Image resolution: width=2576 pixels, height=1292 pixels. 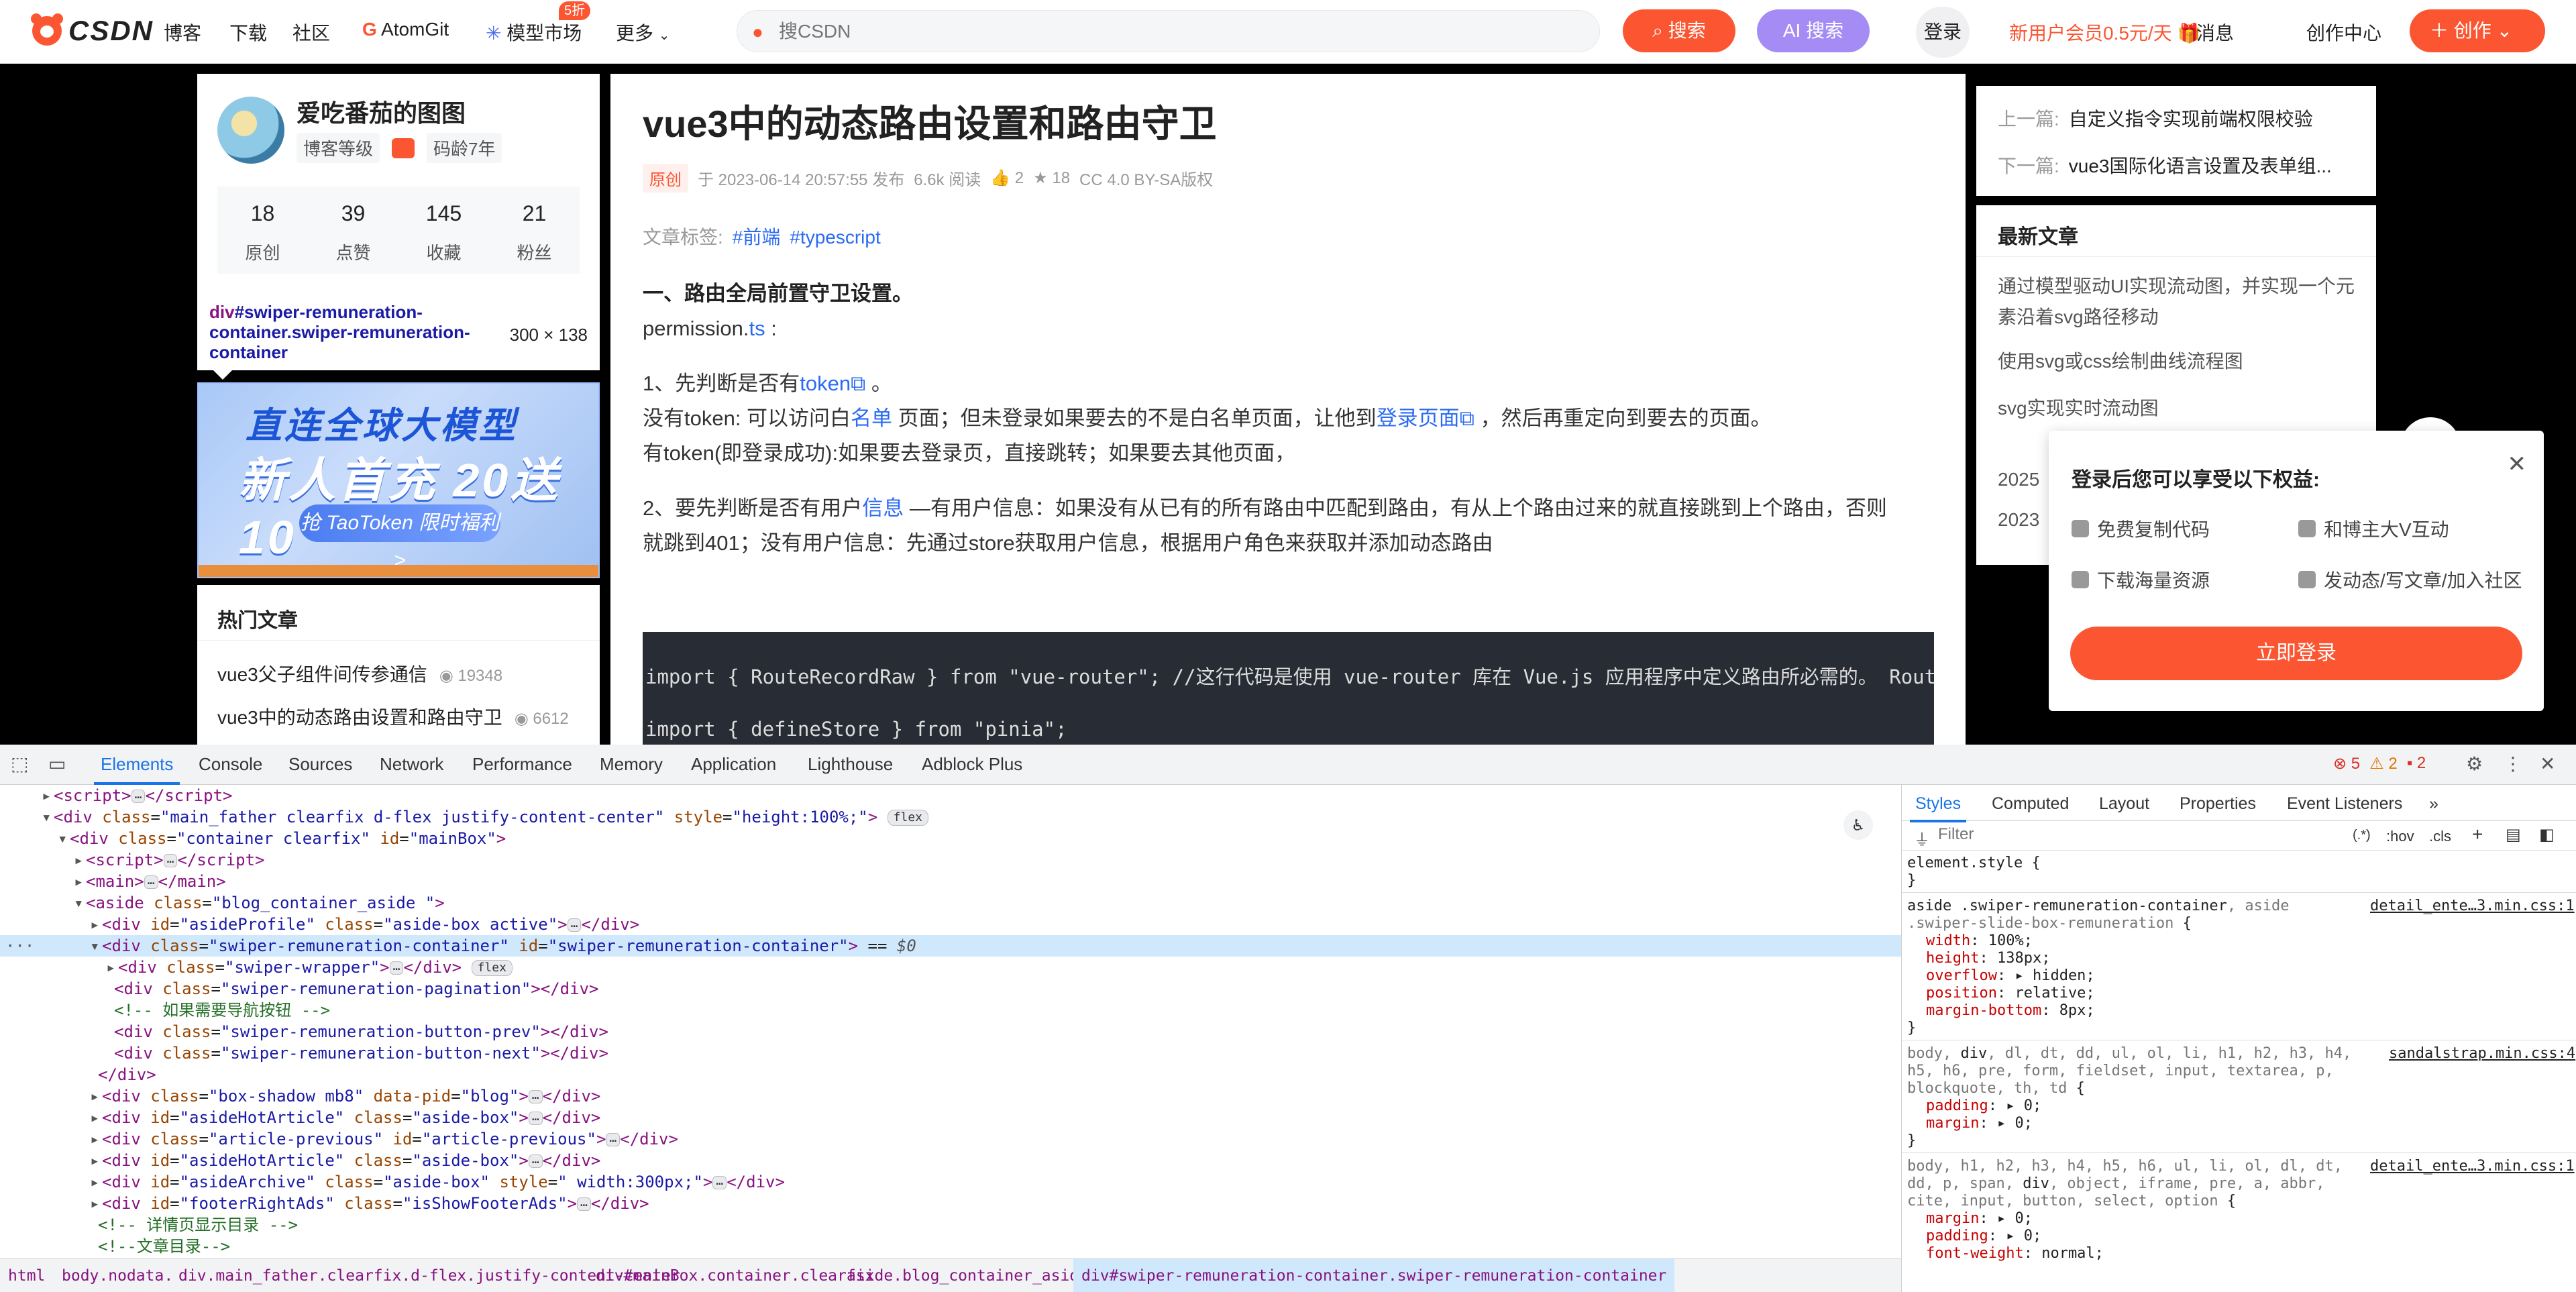 I want to click on stat-original: 18 原创, so click(x=262, y=230).